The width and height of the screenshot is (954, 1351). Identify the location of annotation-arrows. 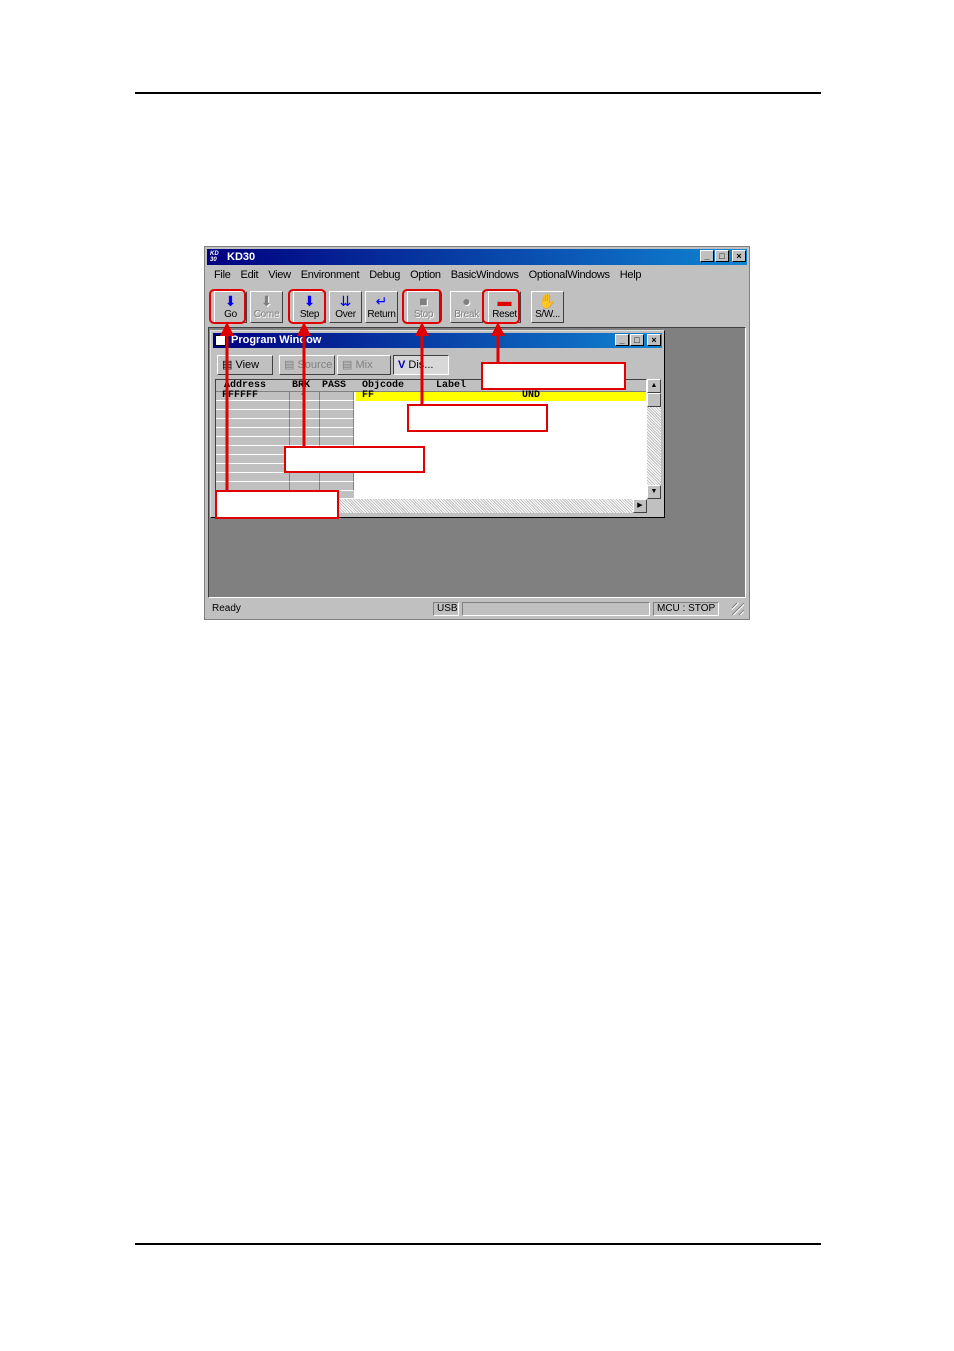
(362, 406).